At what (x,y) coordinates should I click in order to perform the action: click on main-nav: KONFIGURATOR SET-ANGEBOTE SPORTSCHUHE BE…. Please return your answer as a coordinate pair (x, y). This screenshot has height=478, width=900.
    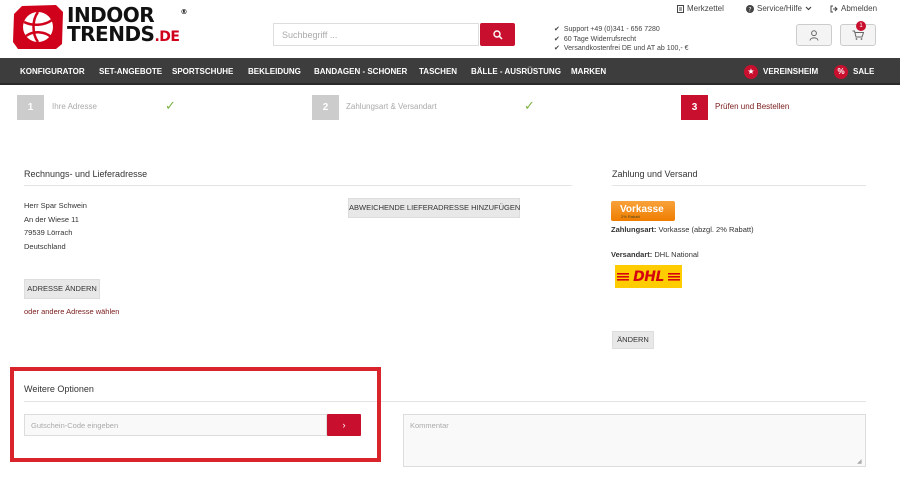
    Looking at the image, I should click on (450, 71).